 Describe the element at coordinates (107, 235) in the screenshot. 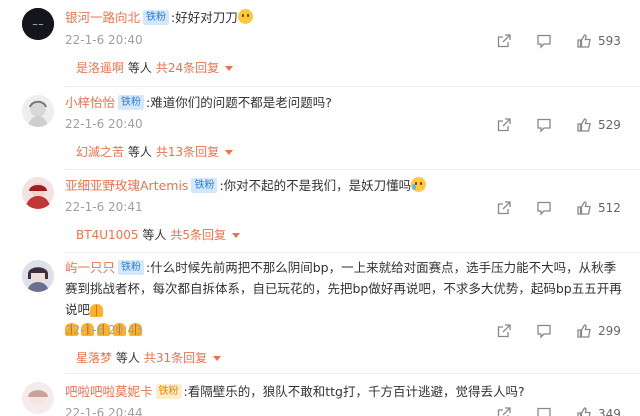

I see `reply-username: BT4U1005` at that location.